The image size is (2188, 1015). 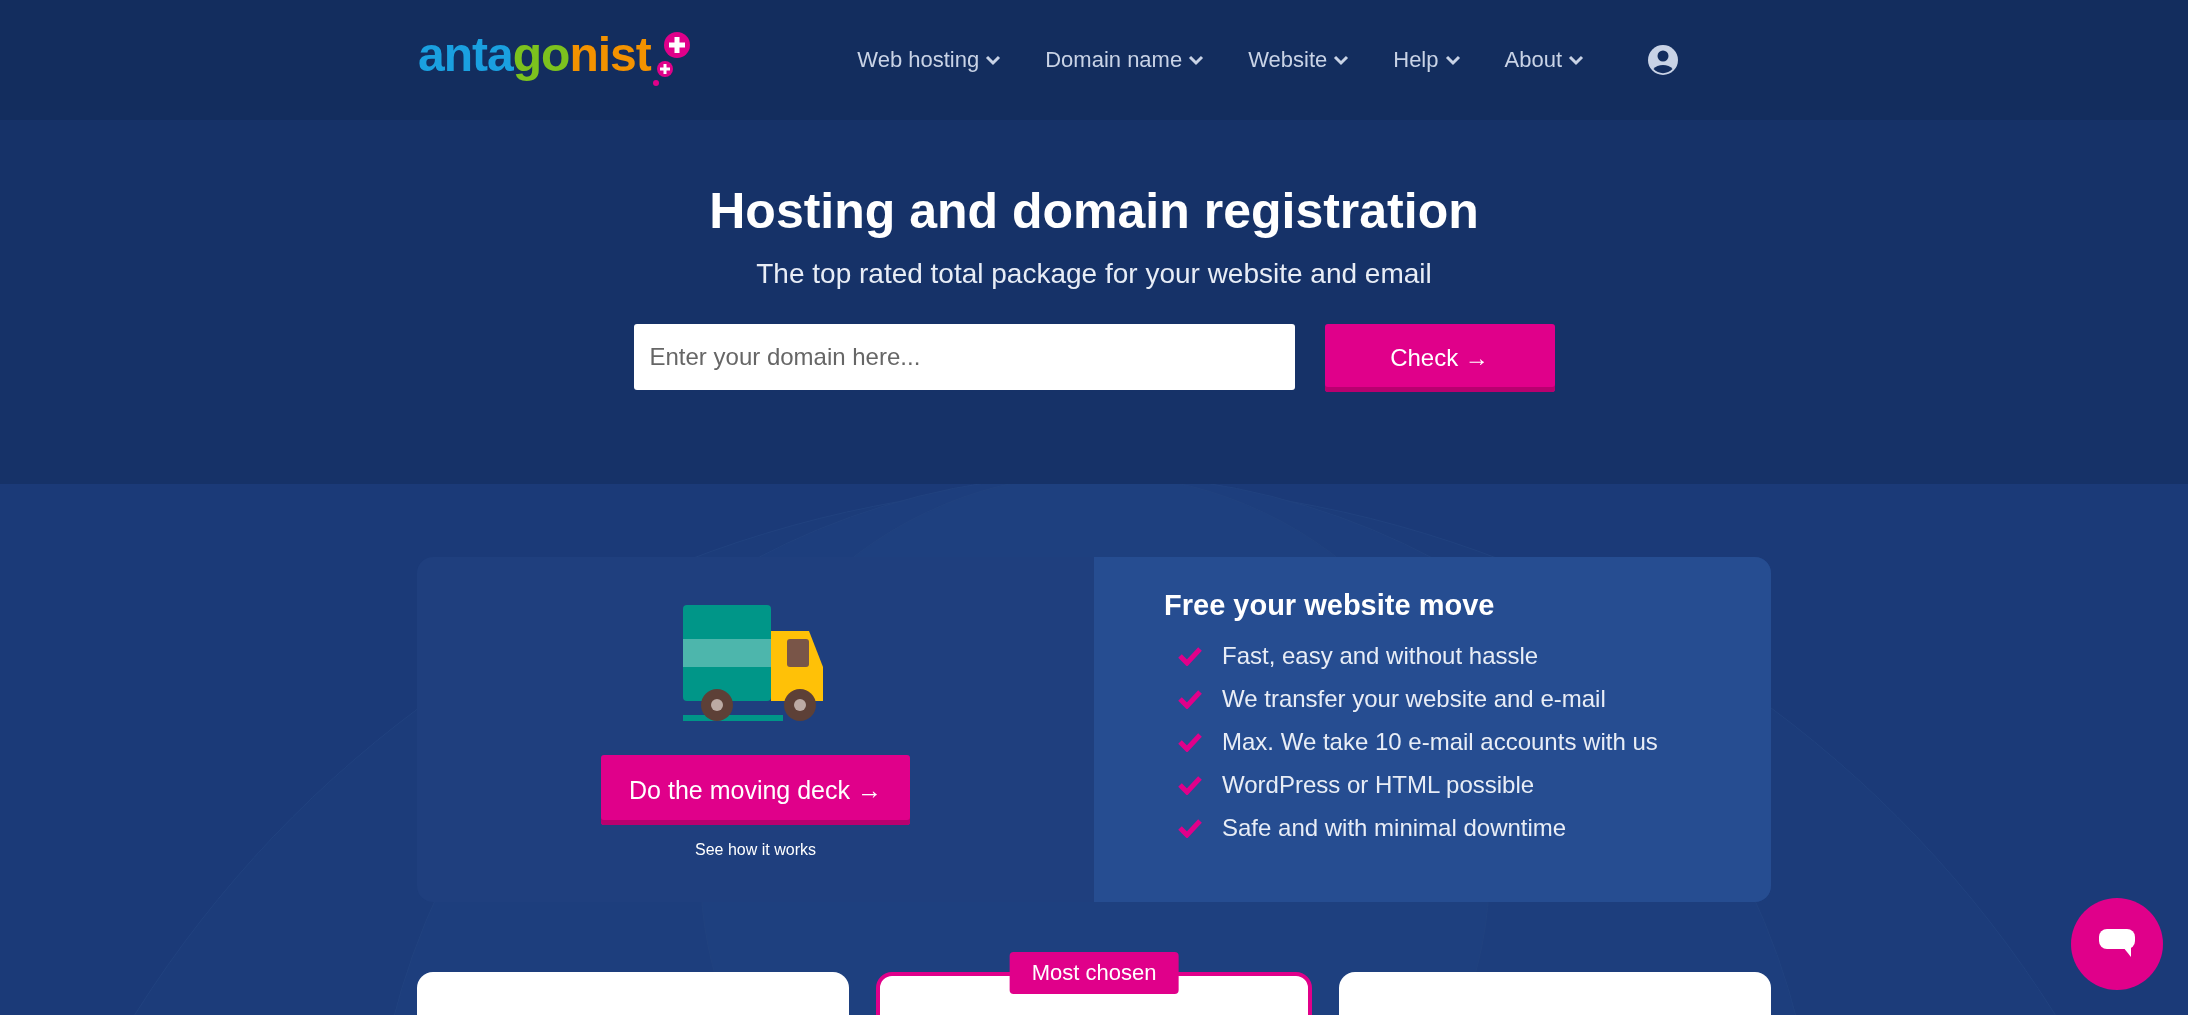 I want to click on hero-title: Hosting and domain registration, so click(x=1094, y=211).